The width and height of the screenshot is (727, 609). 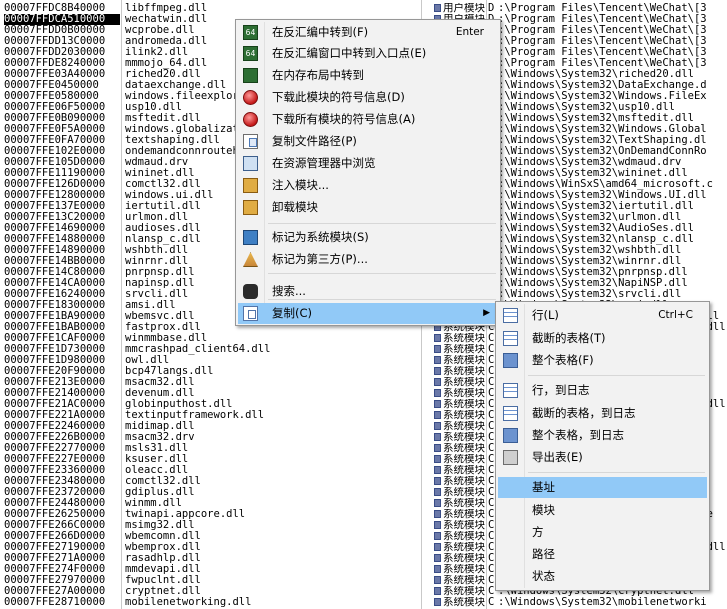 I want to click on menu-item: 模块, so click(x=602, y=510).